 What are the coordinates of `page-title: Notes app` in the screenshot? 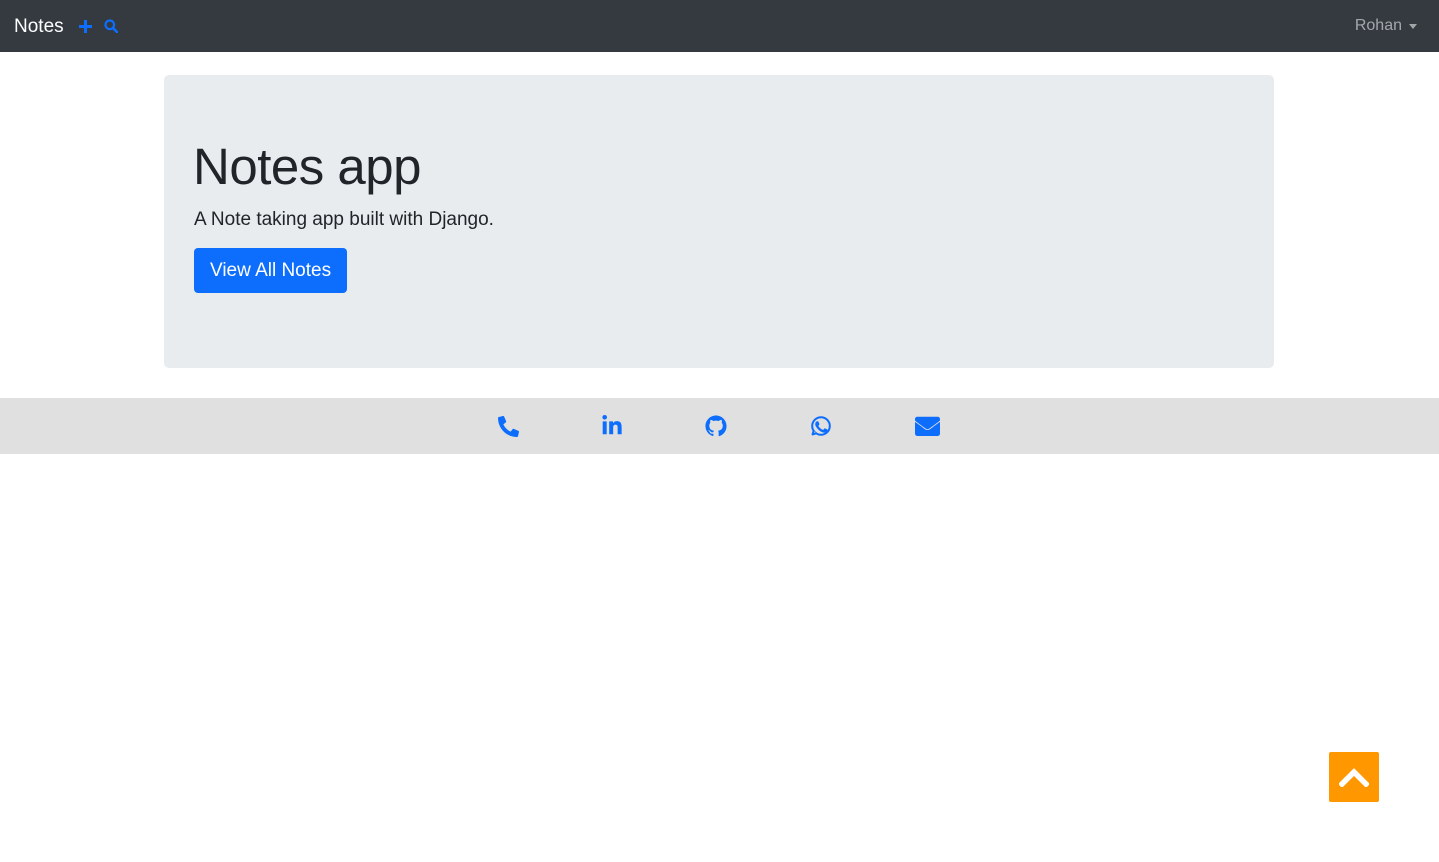 It's located at (307, 166).